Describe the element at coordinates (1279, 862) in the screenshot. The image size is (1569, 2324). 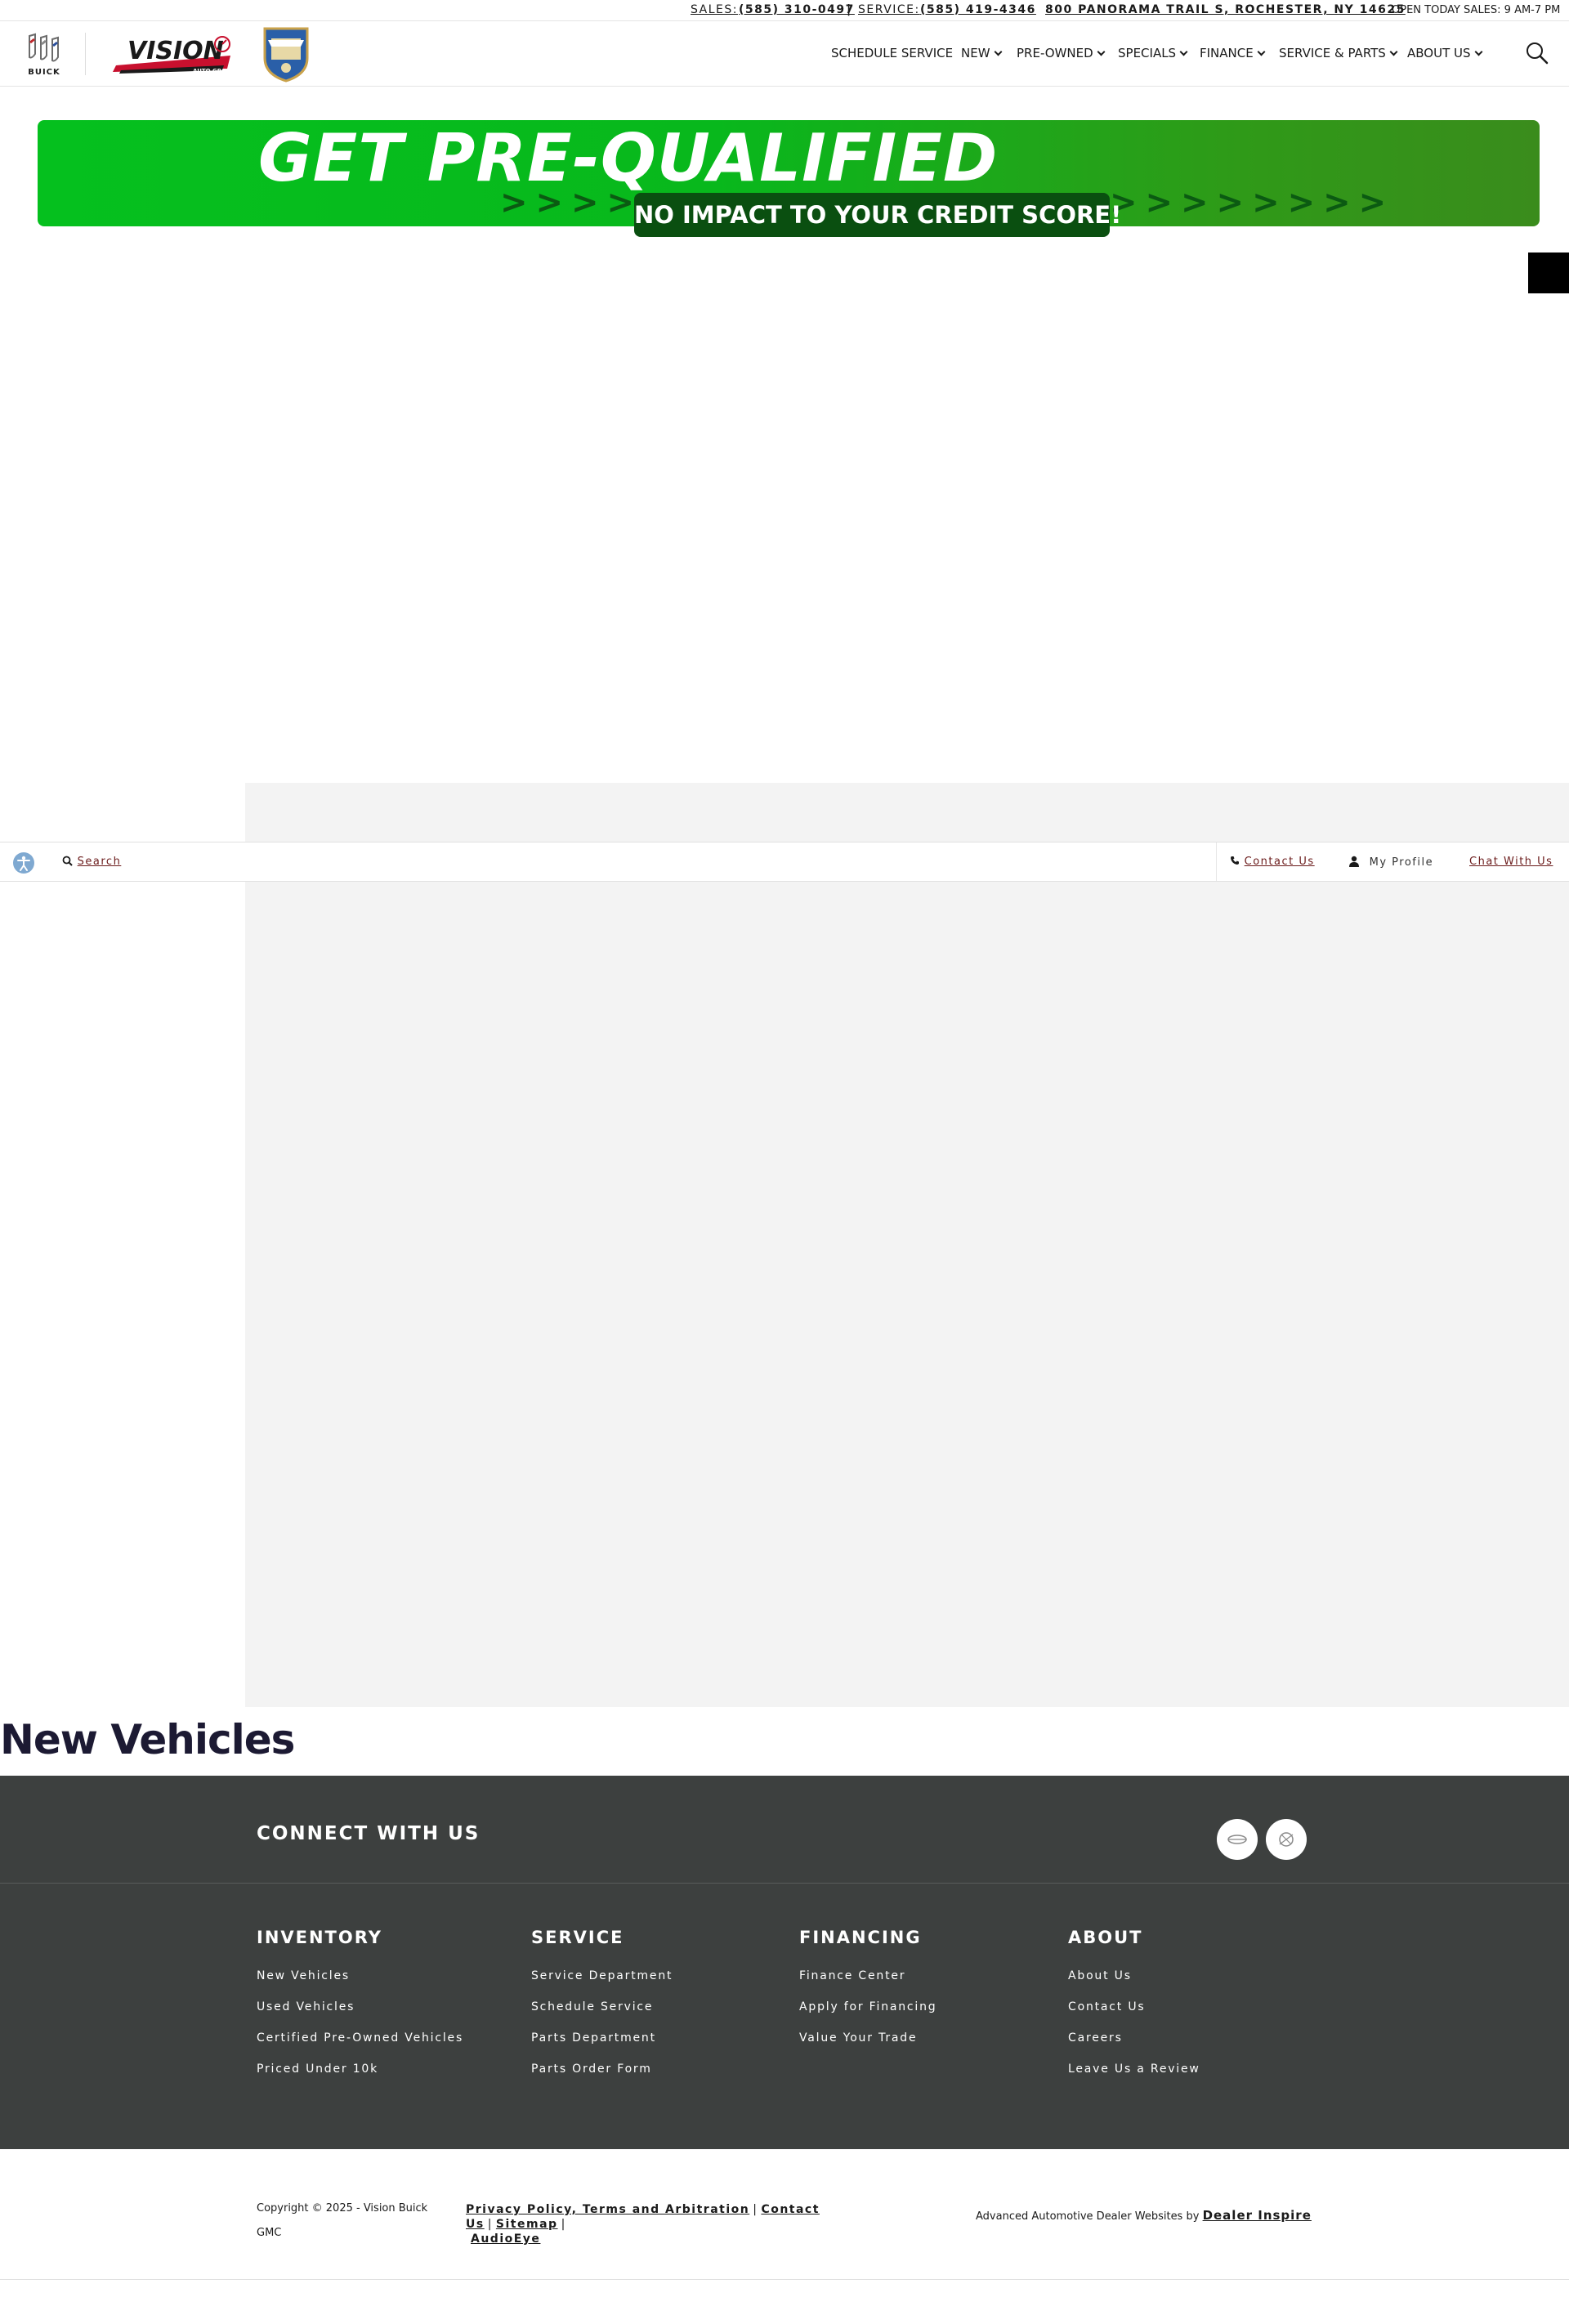
I see `contact-us-label: Contact Us` at that location.